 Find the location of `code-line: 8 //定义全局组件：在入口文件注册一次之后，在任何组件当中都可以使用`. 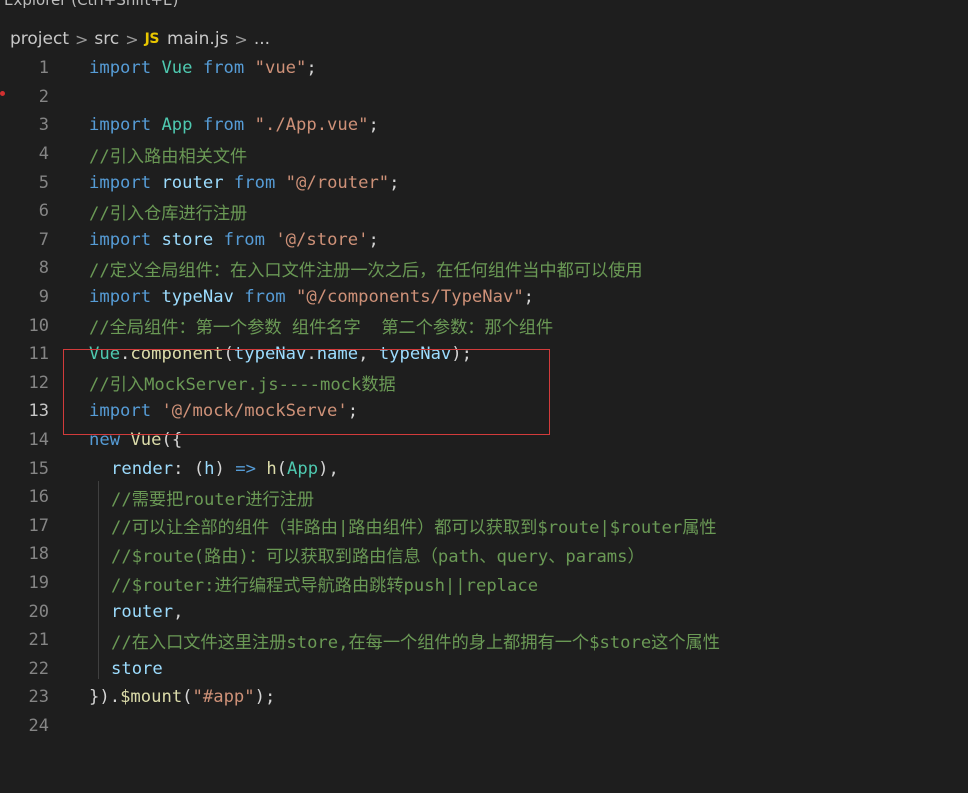

code-line: 8 //定义全局组件：在入口文件注册一次之后，在任何组件当中都可以使用 is located at coordinates (484, 268).